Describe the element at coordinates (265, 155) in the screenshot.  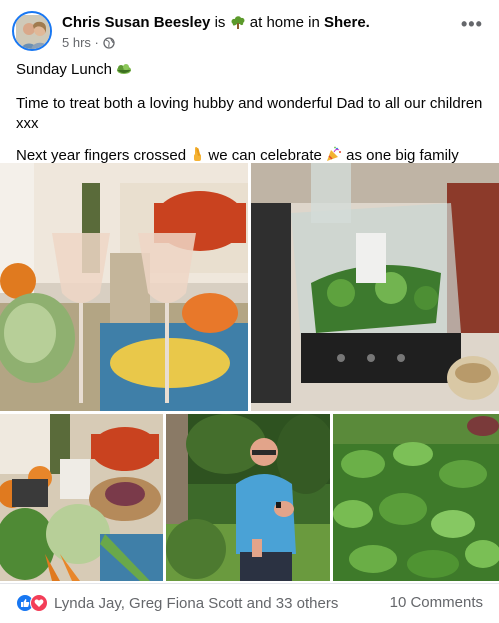
I see `line3-part-b: we can celebrate` at that location.